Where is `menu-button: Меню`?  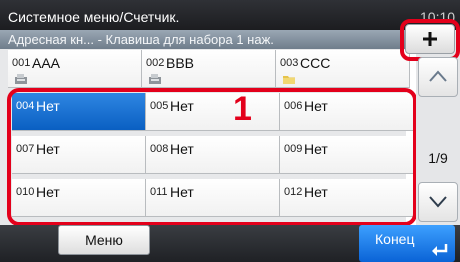 menu-button: Меню is located at coordinates (104, 240).